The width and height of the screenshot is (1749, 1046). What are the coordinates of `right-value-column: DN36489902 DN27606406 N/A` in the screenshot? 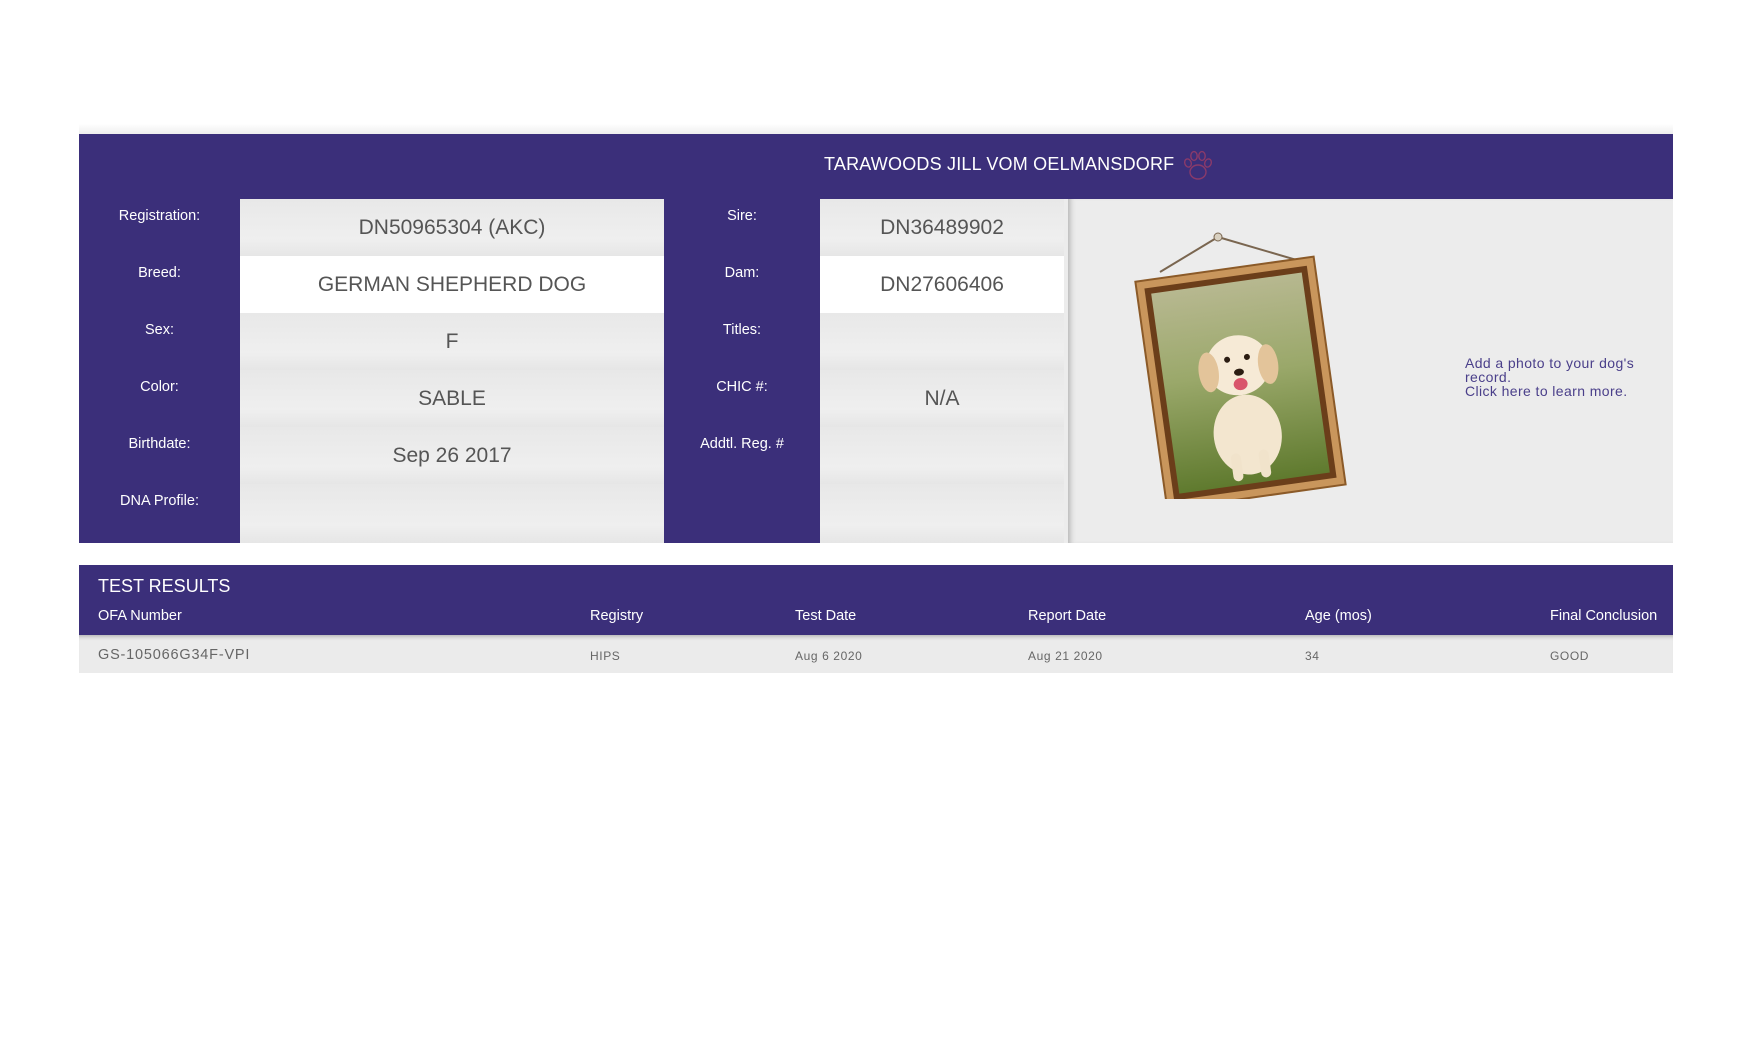 It's located at (942, 371).